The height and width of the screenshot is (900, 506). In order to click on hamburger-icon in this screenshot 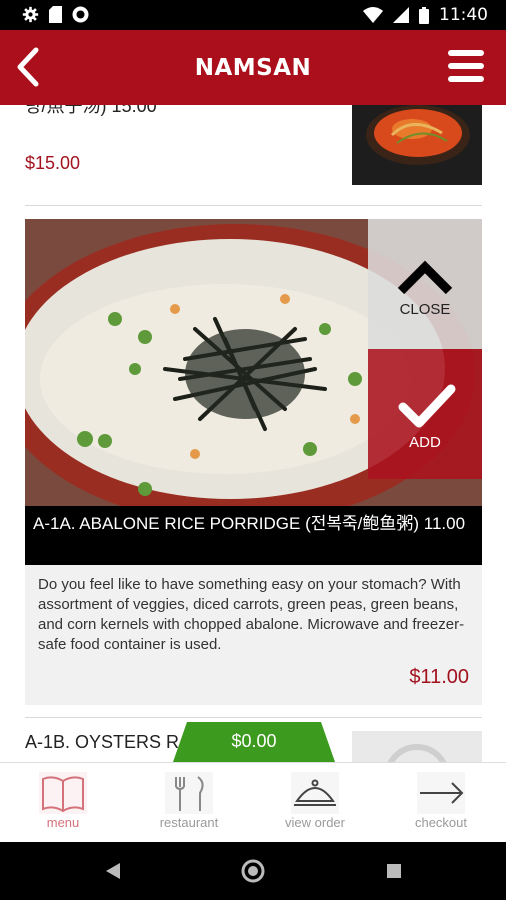, I will do `click(466, 66)`.